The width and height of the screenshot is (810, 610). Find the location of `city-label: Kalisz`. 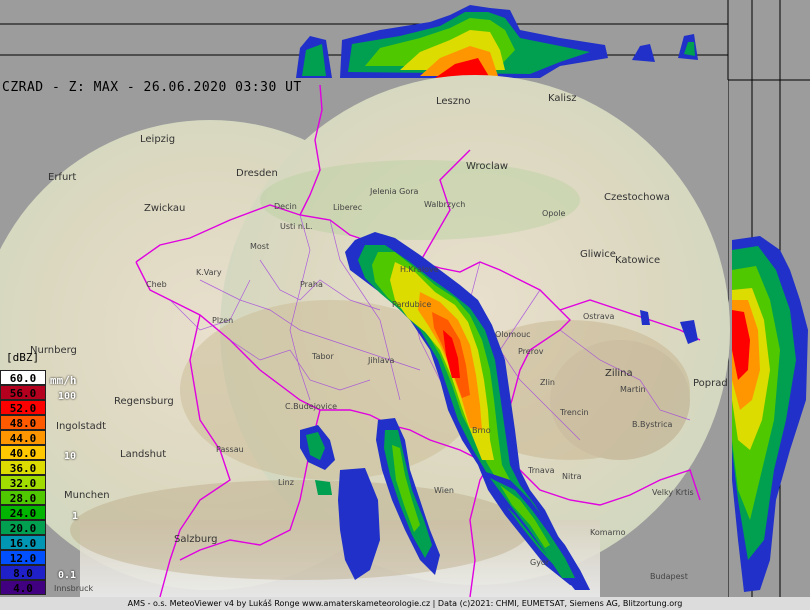

city-label: Kalisz is located at coordinates (562, 98).